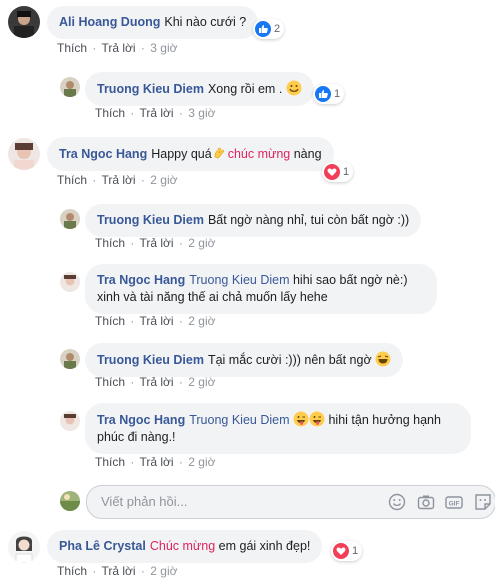 The image size is (495, 578). What do you see at coordinates (205, 22) in the screenshot?
I see `comment-text: Khi nào cưới ?` at bounding box center [205, 22].